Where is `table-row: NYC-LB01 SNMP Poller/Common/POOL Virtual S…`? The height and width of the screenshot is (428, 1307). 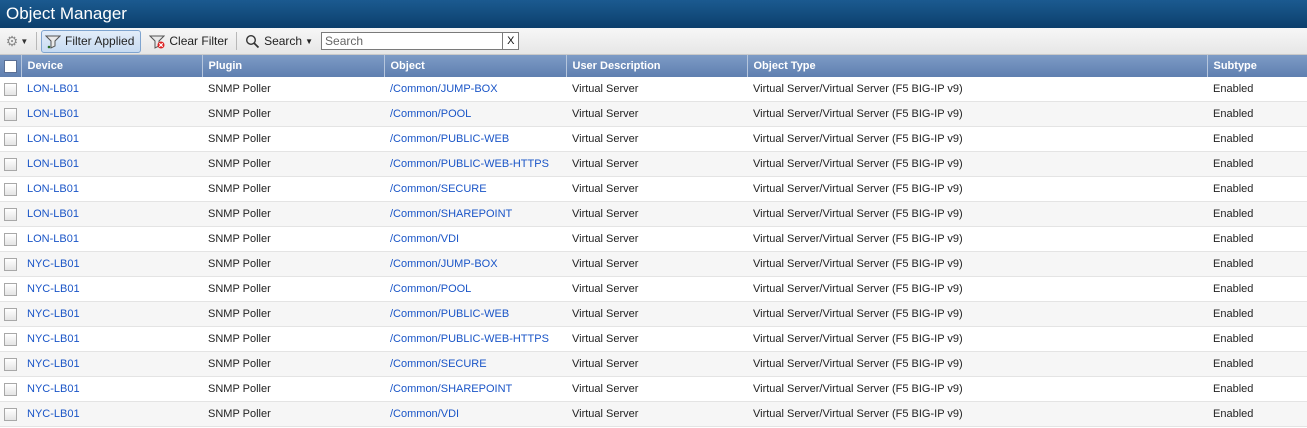
table-row: NYC-LB01 SNMP Poller/Common/POOL Virtual S… is located at coordinates (653, 289).